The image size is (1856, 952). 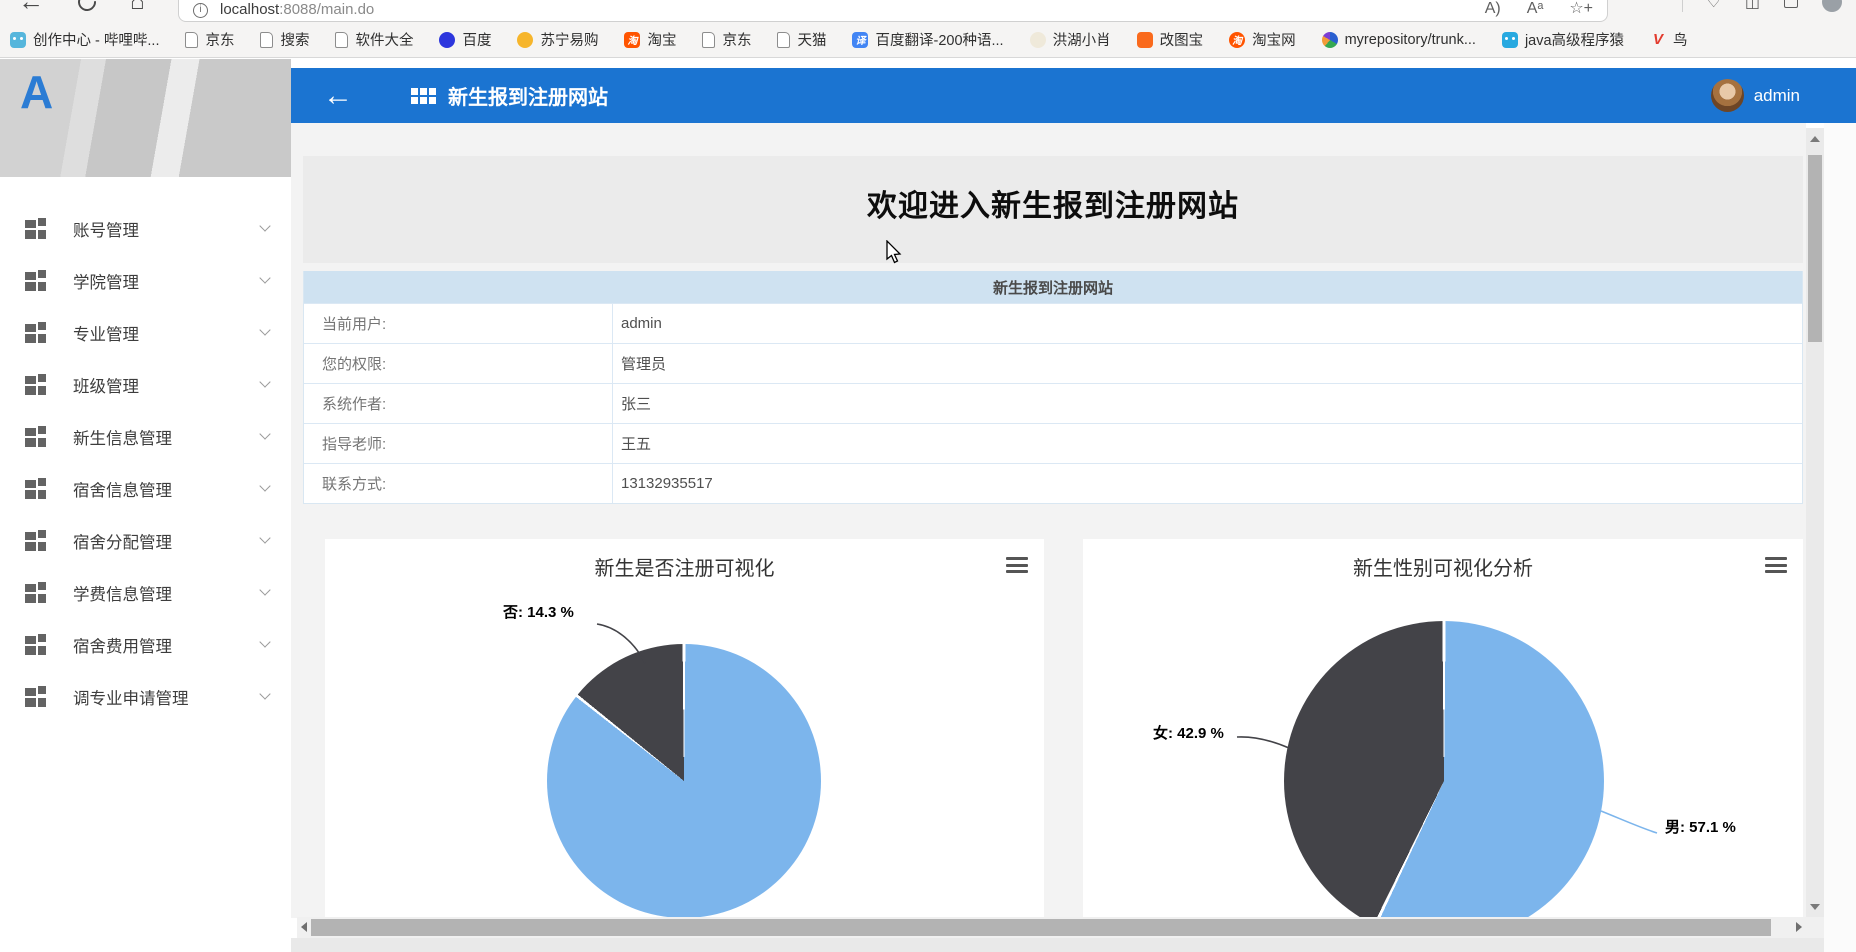 I want to click on collections-icon, so click(x=1791, y=4).